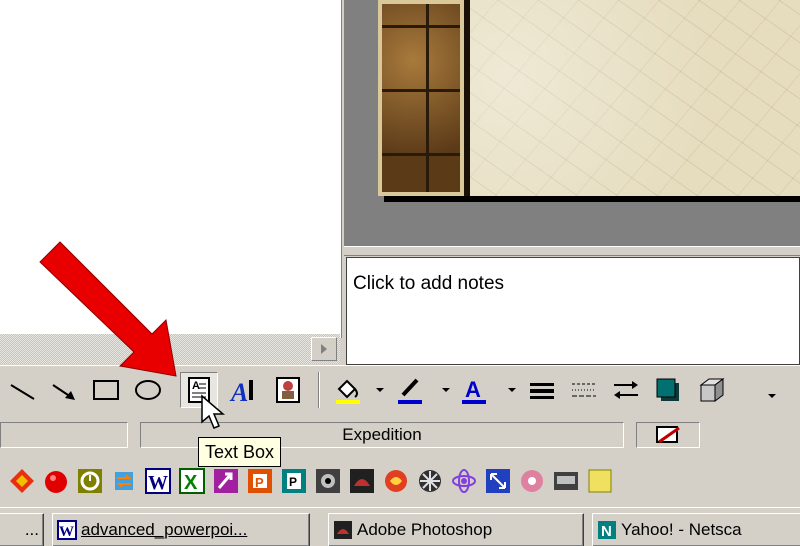  Describe the element at coordinates (56, 481) in the screenshot. I see `red-circle-icon` at that location.